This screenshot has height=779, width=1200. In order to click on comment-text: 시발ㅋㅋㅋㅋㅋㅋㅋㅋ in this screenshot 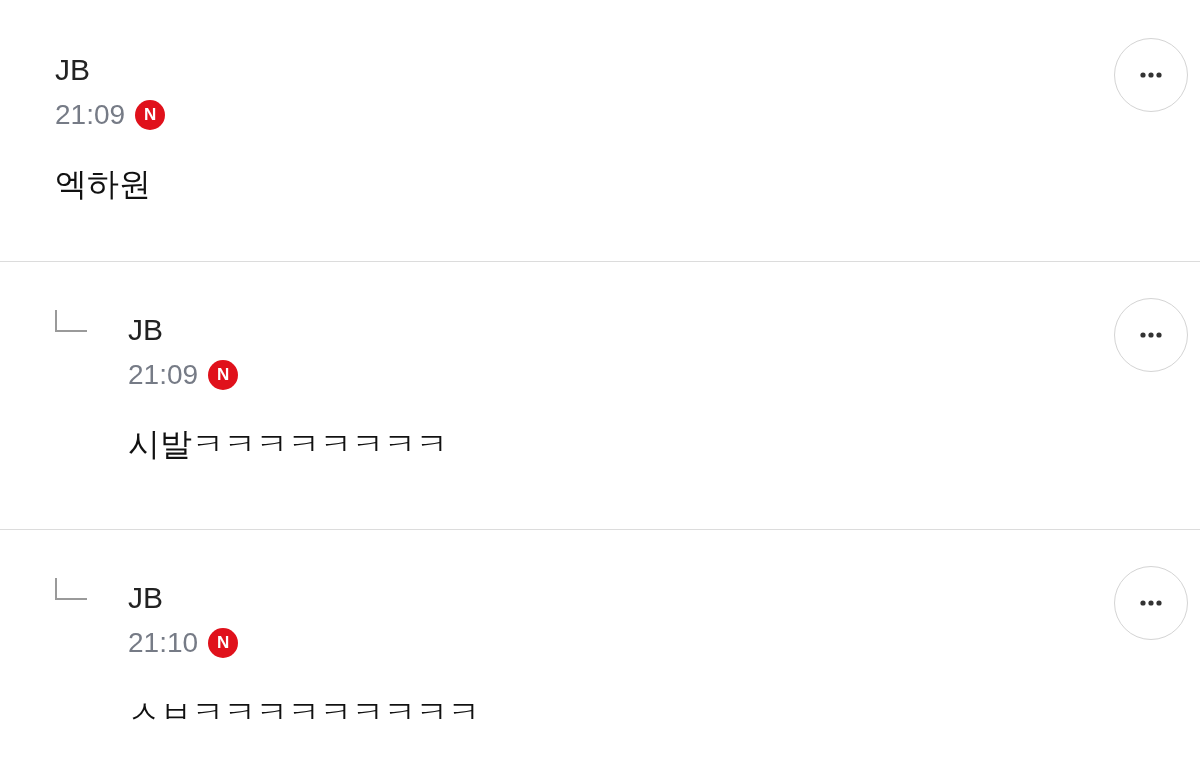, I will do `click(288, 444)`.